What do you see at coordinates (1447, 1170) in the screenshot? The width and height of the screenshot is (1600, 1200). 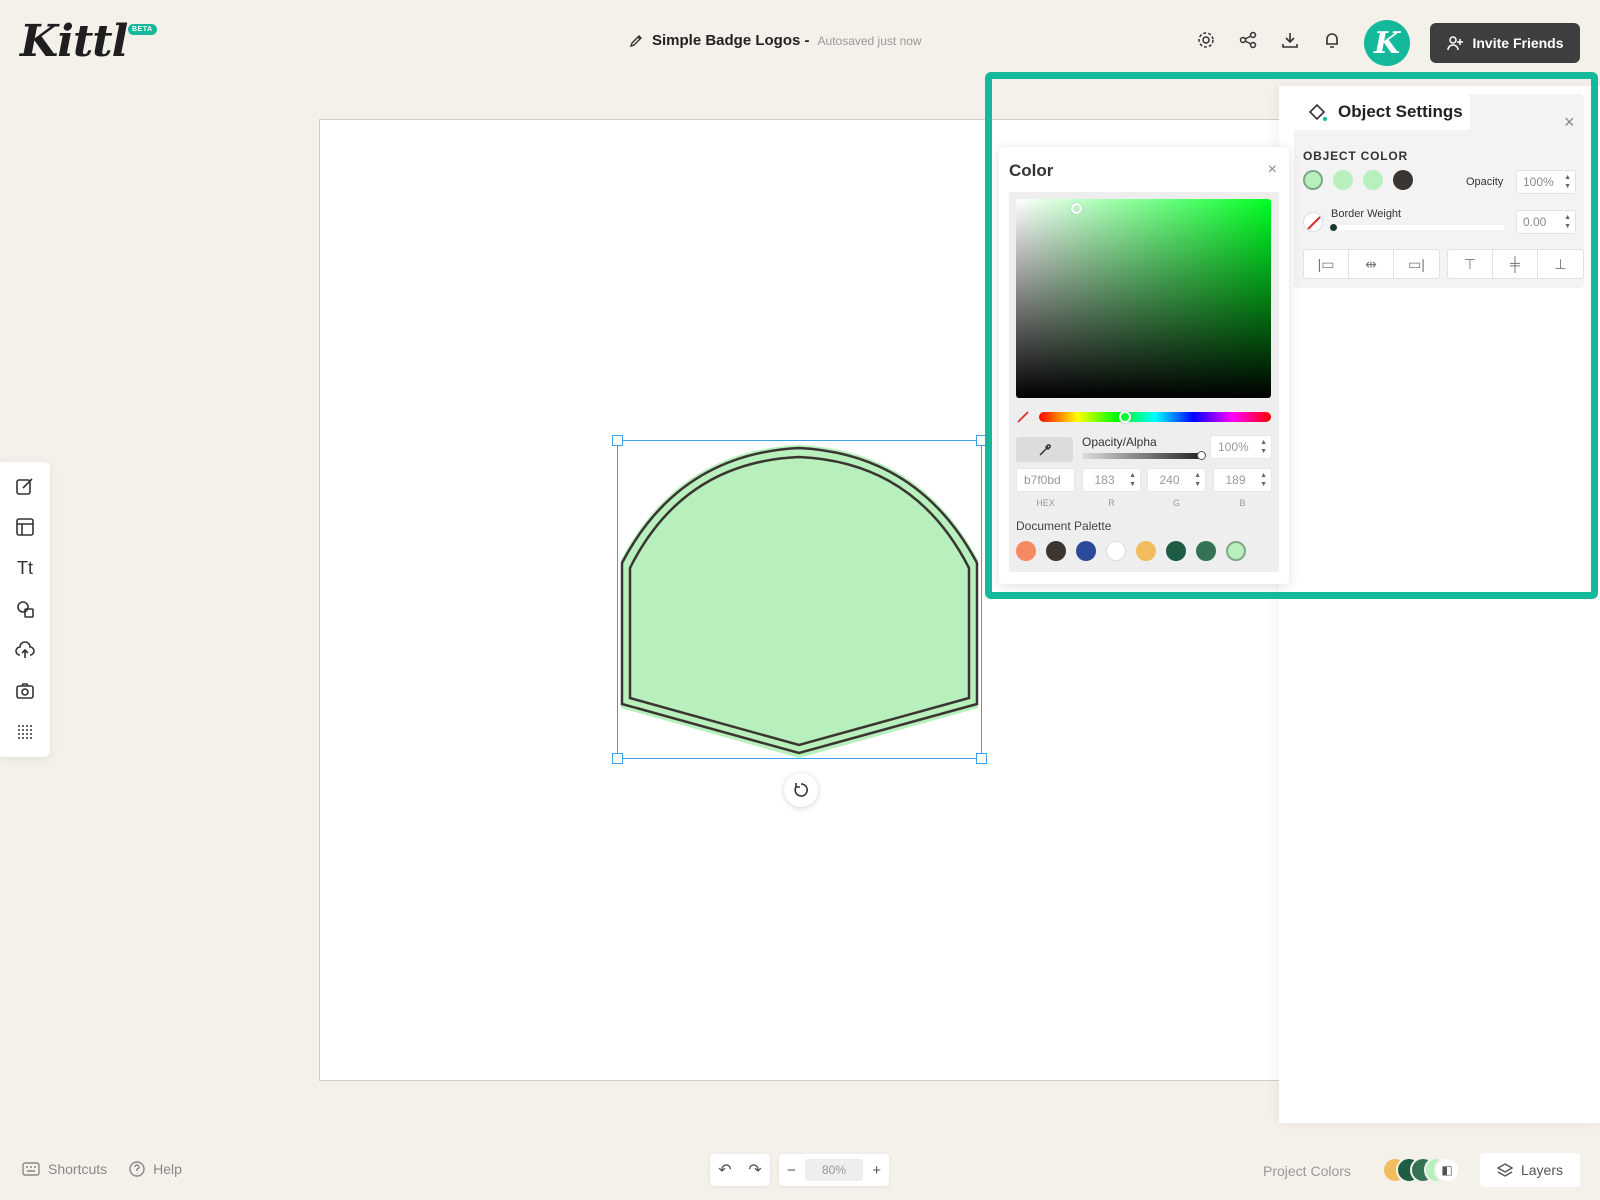 I see `palette-icon: ◧` at bounding box center [1447, 1170].